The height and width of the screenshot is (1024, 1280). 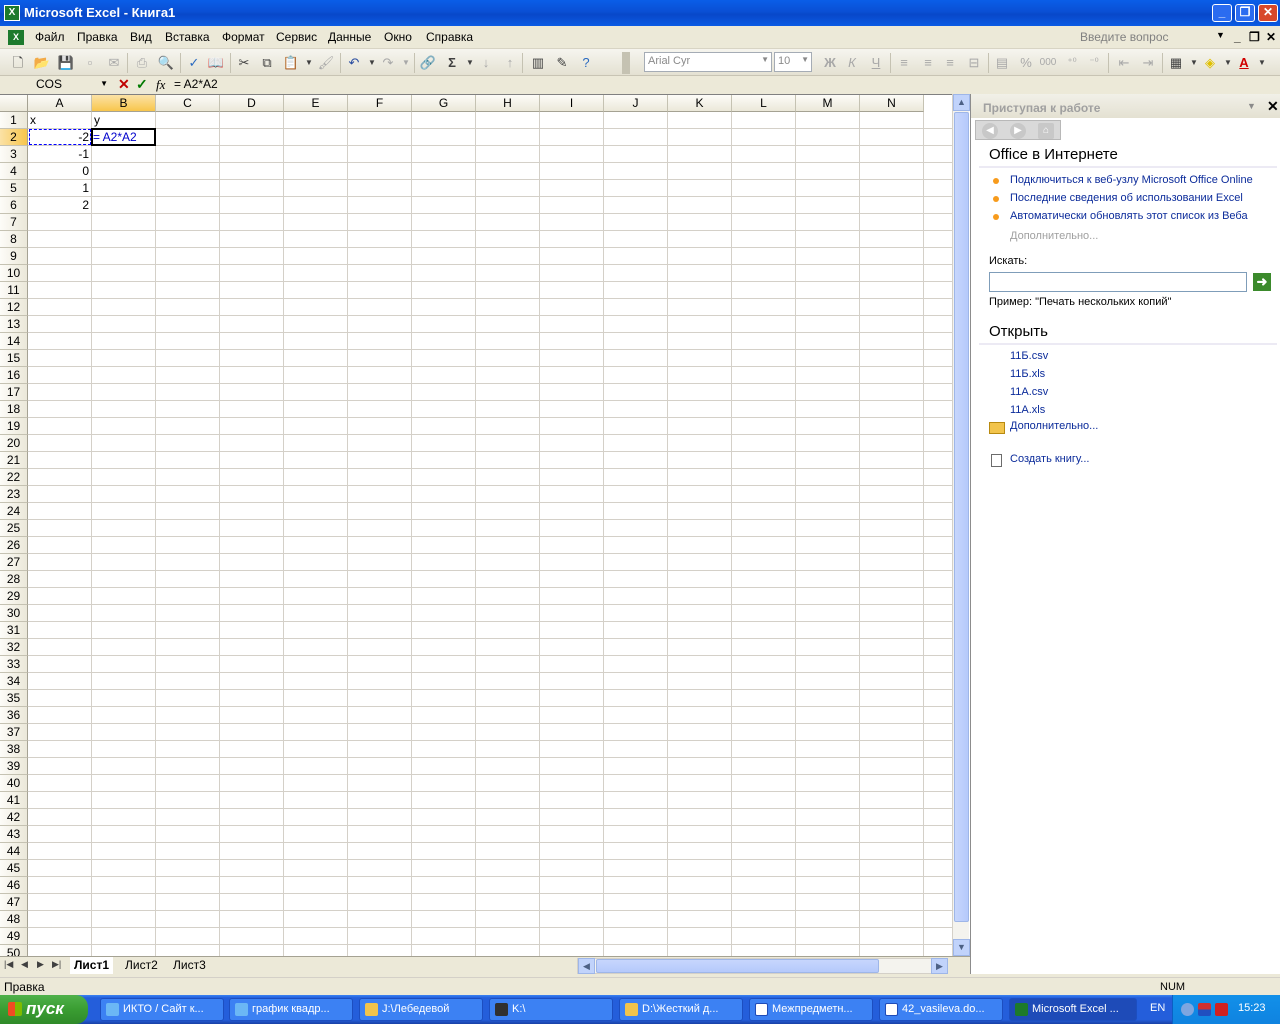 I want to click on row-header-44: 44, so click(x=14, y=851).